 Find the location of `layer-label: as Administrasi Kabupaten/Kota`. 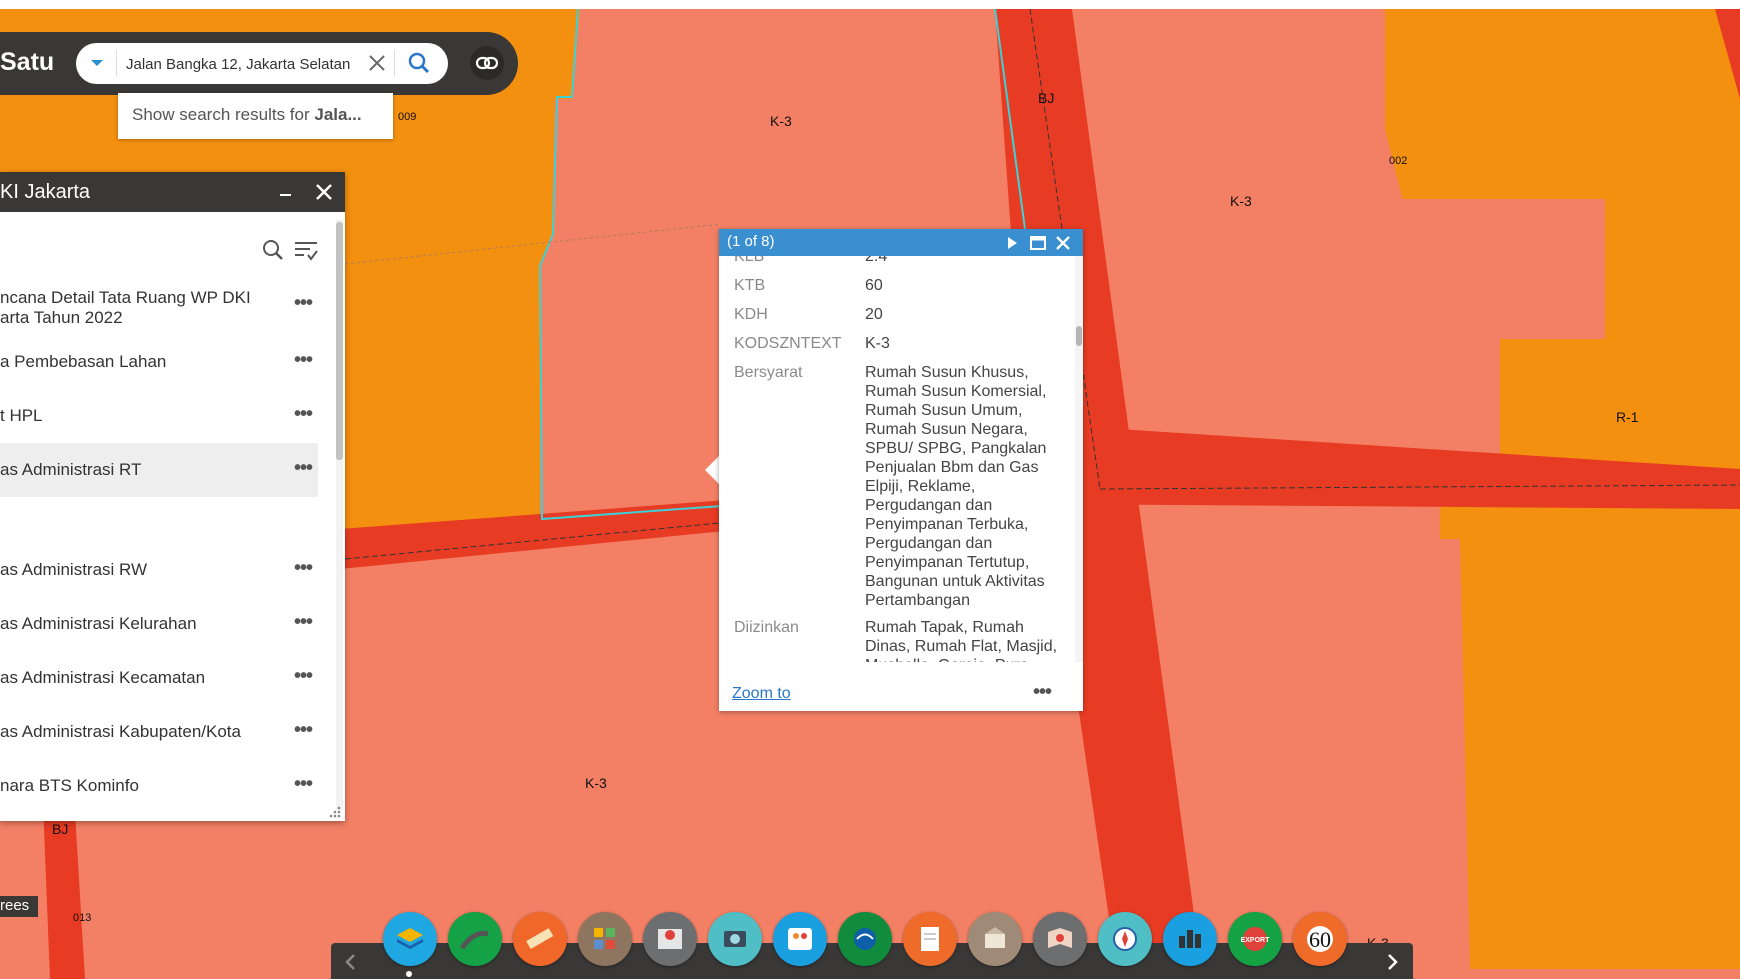

layer-label: as Administrasi Kabupaten/Kota is located at coordinates (120, 731).